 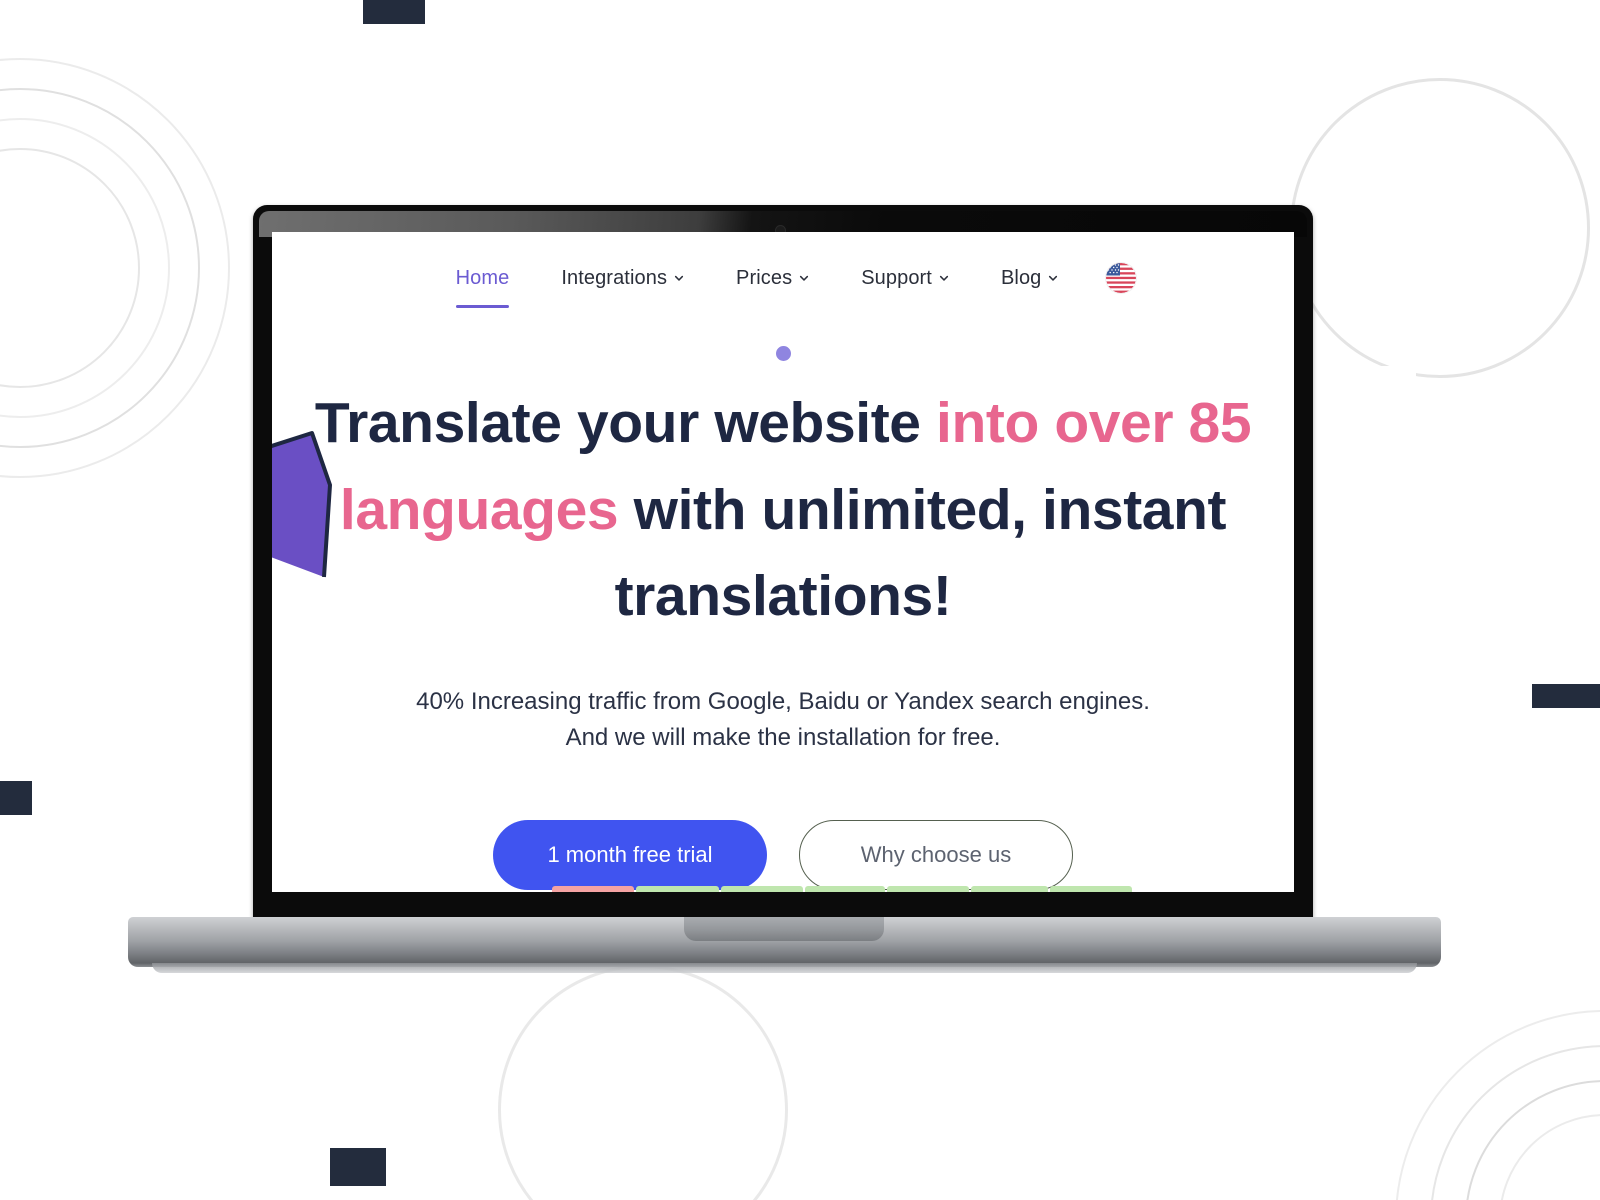 What do you see at coordinates (482, 277) in the screenshot?
I see `nav-item-label: Home` at bounding box center [482, 277].